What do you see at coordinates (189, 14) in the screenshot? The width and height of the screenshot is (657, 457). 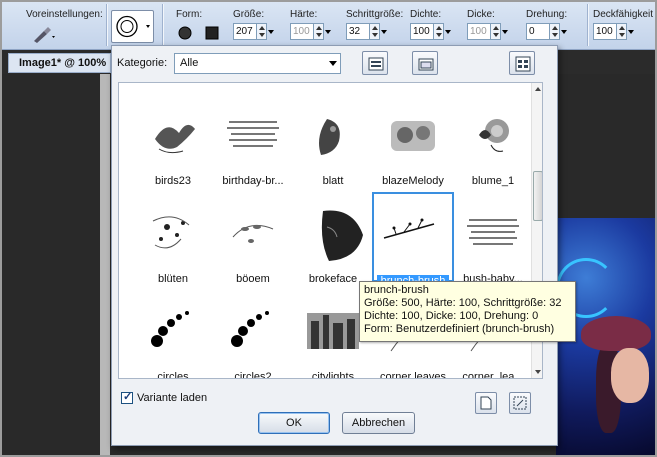 I see `form-label: Form:` at bounding box center [189, 14].